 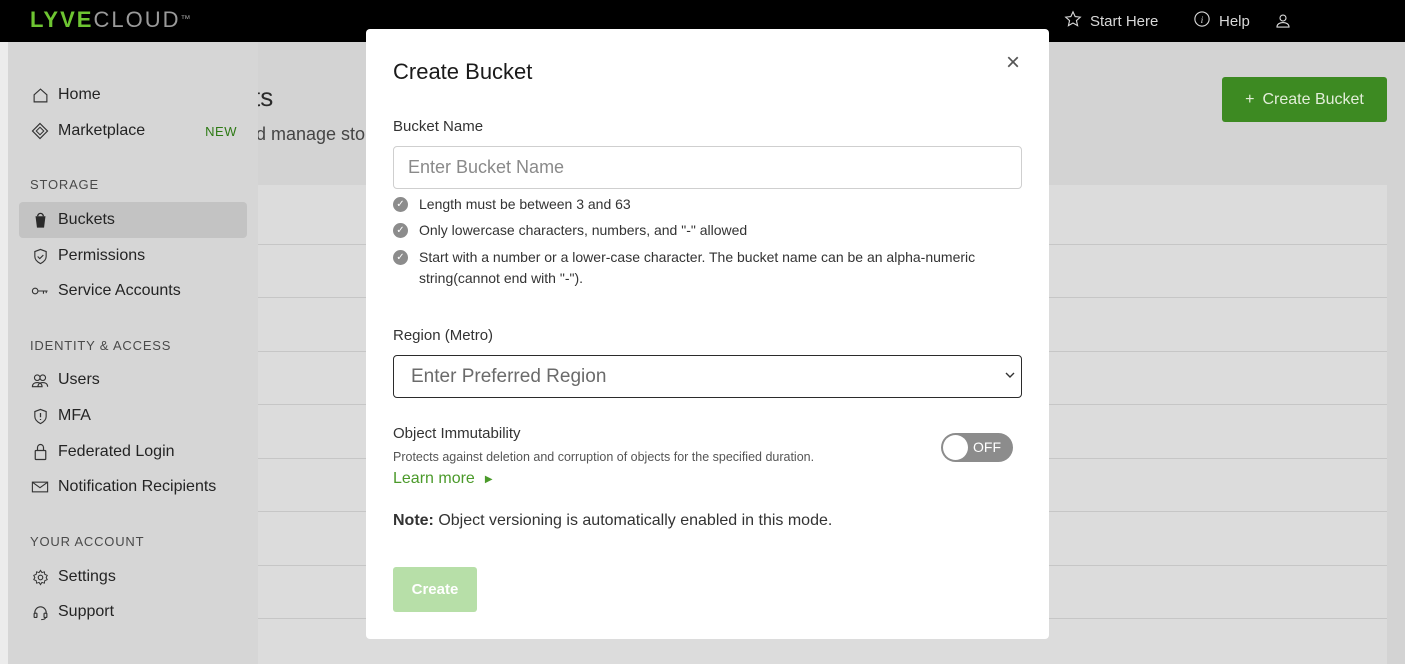 I want to click on lyve-cloud-logo: LYVECLOUD™, so click(x=111, y=20).